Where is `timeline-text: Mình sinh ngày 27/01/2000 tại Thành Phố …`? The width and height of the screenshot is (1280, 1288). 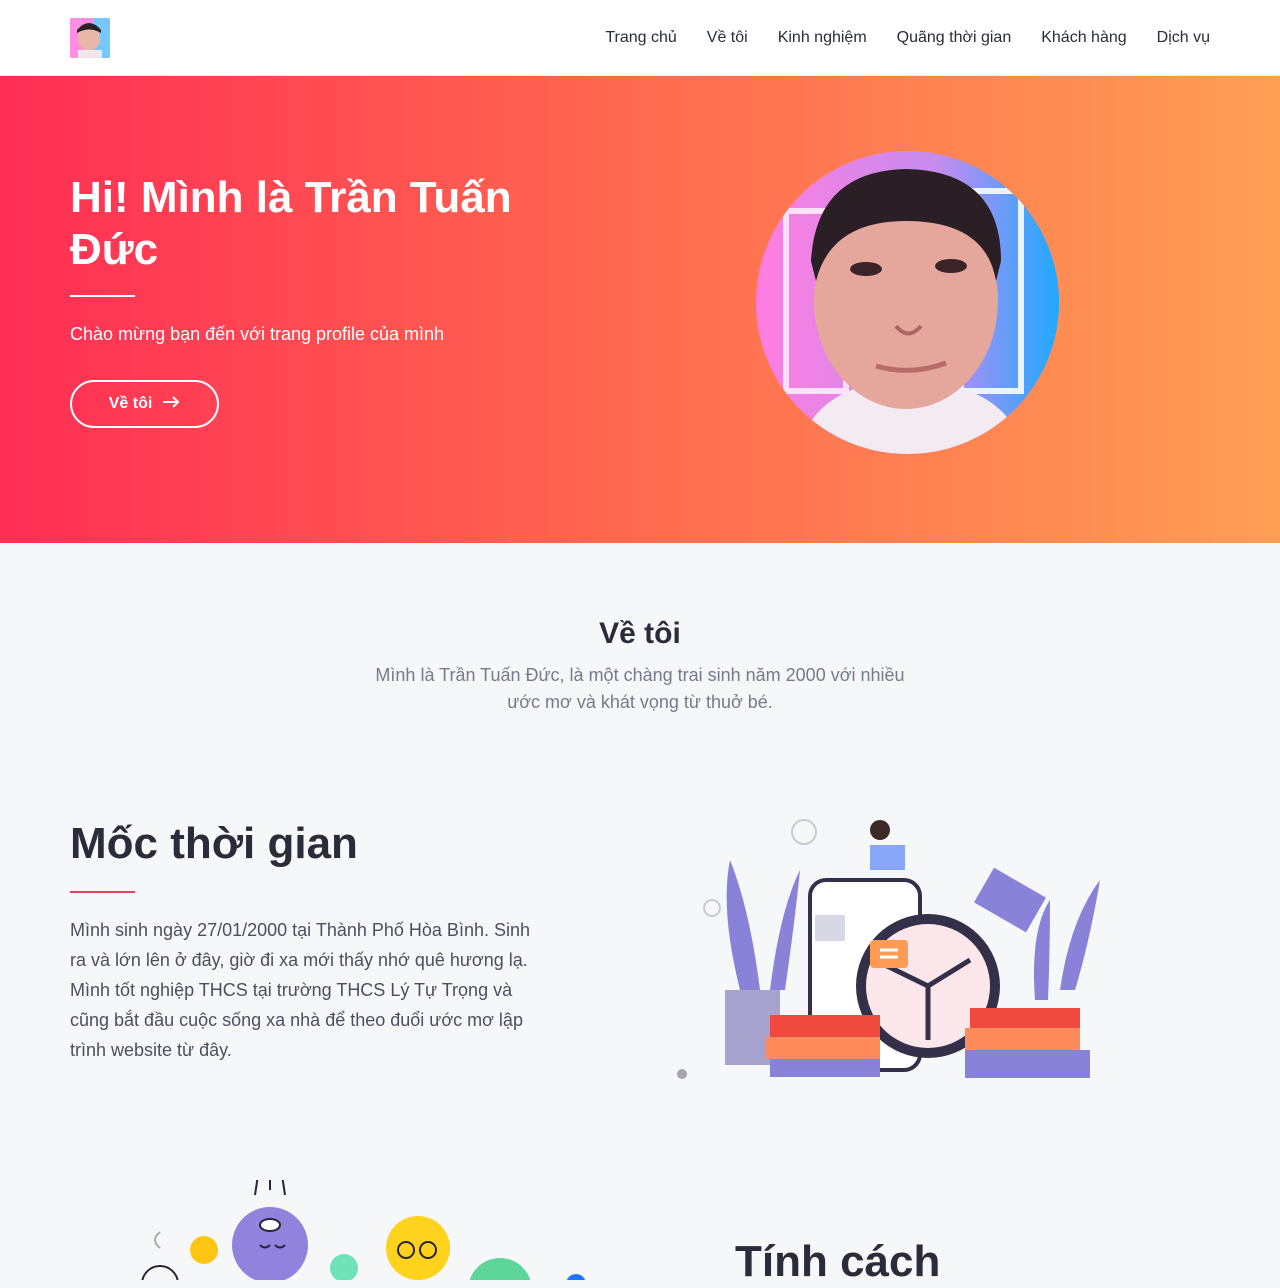 timeline-text: Mình sinh ngày 27/01/2000 tại Thành Phố … is located at coordinates (300, 990).